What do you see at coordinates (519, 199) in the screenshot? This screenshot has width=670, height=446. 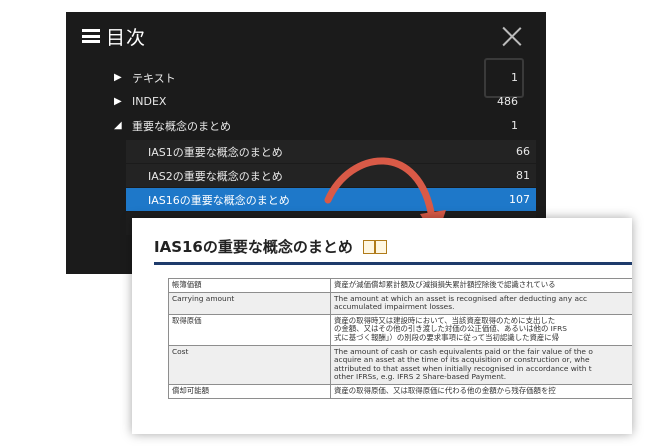 I see `toc-item-page: 107` at bounding box center [519, 199].